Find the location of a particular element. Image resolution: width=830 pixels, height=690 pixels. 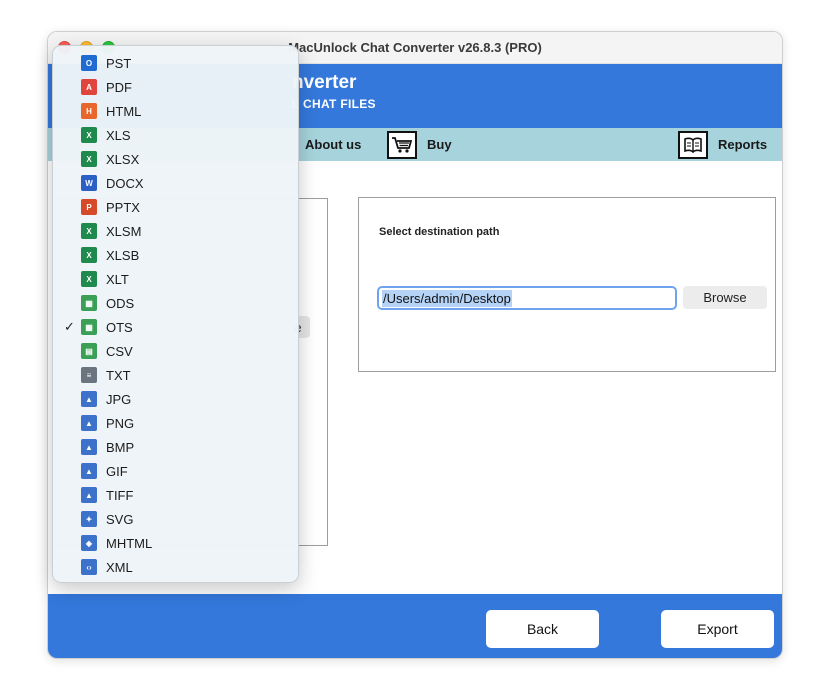

reports-menu: Reports is located at coordinates (722, 144).